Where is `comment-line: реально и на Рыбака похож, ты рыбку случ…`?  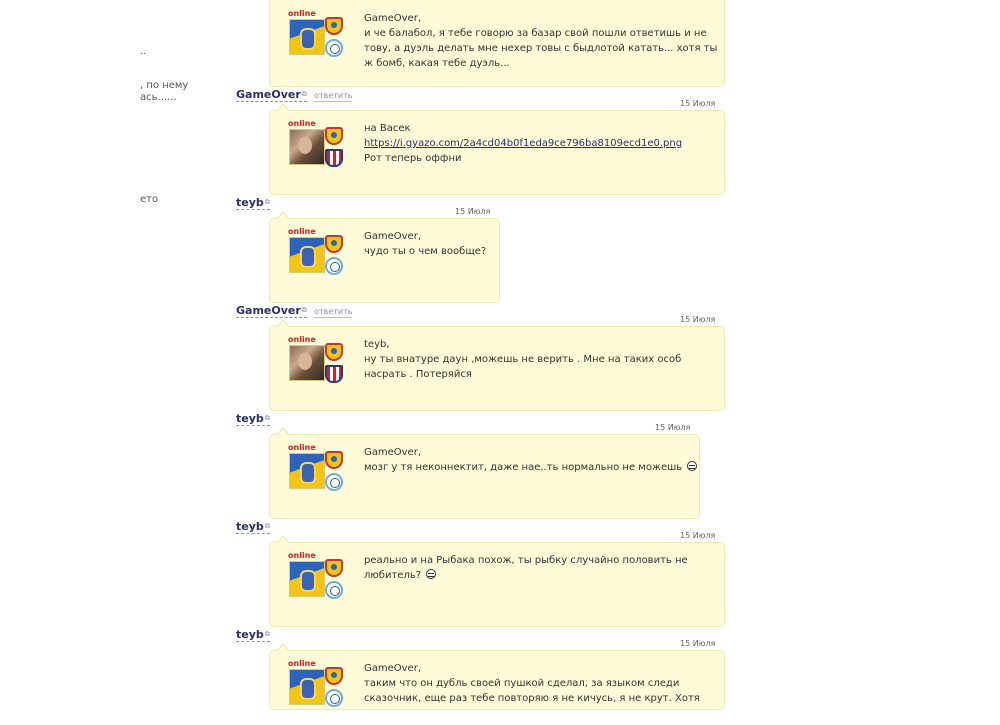
comment-line: реально и на Рыбака похож, ты рыбку случ… is located at coordinates (526, 560).